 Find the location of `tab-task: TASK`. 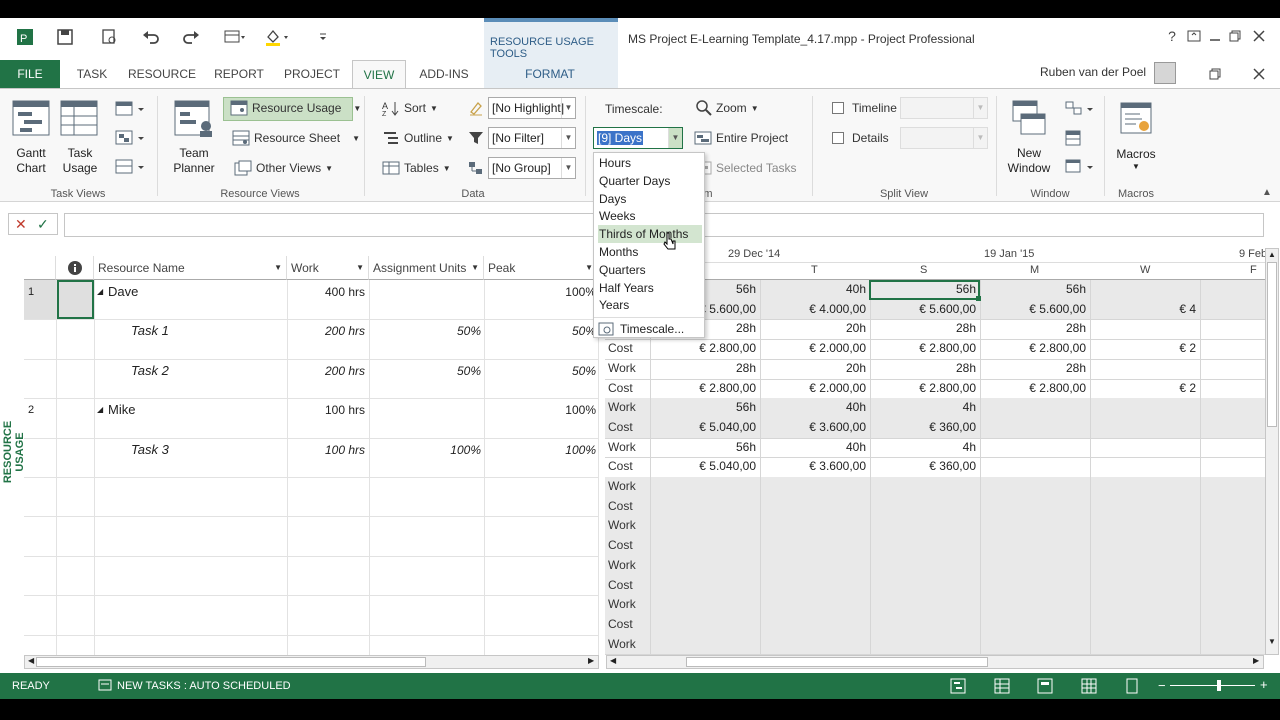

tab-task: TASK is located at coordinates (92, 74).